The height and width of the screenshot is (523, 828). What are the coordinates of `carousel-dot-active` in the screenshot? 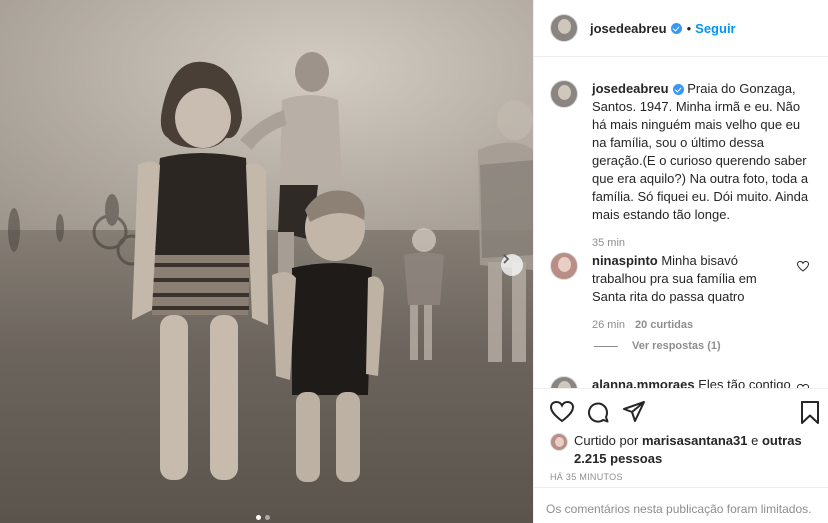 It's located at (258, 517).